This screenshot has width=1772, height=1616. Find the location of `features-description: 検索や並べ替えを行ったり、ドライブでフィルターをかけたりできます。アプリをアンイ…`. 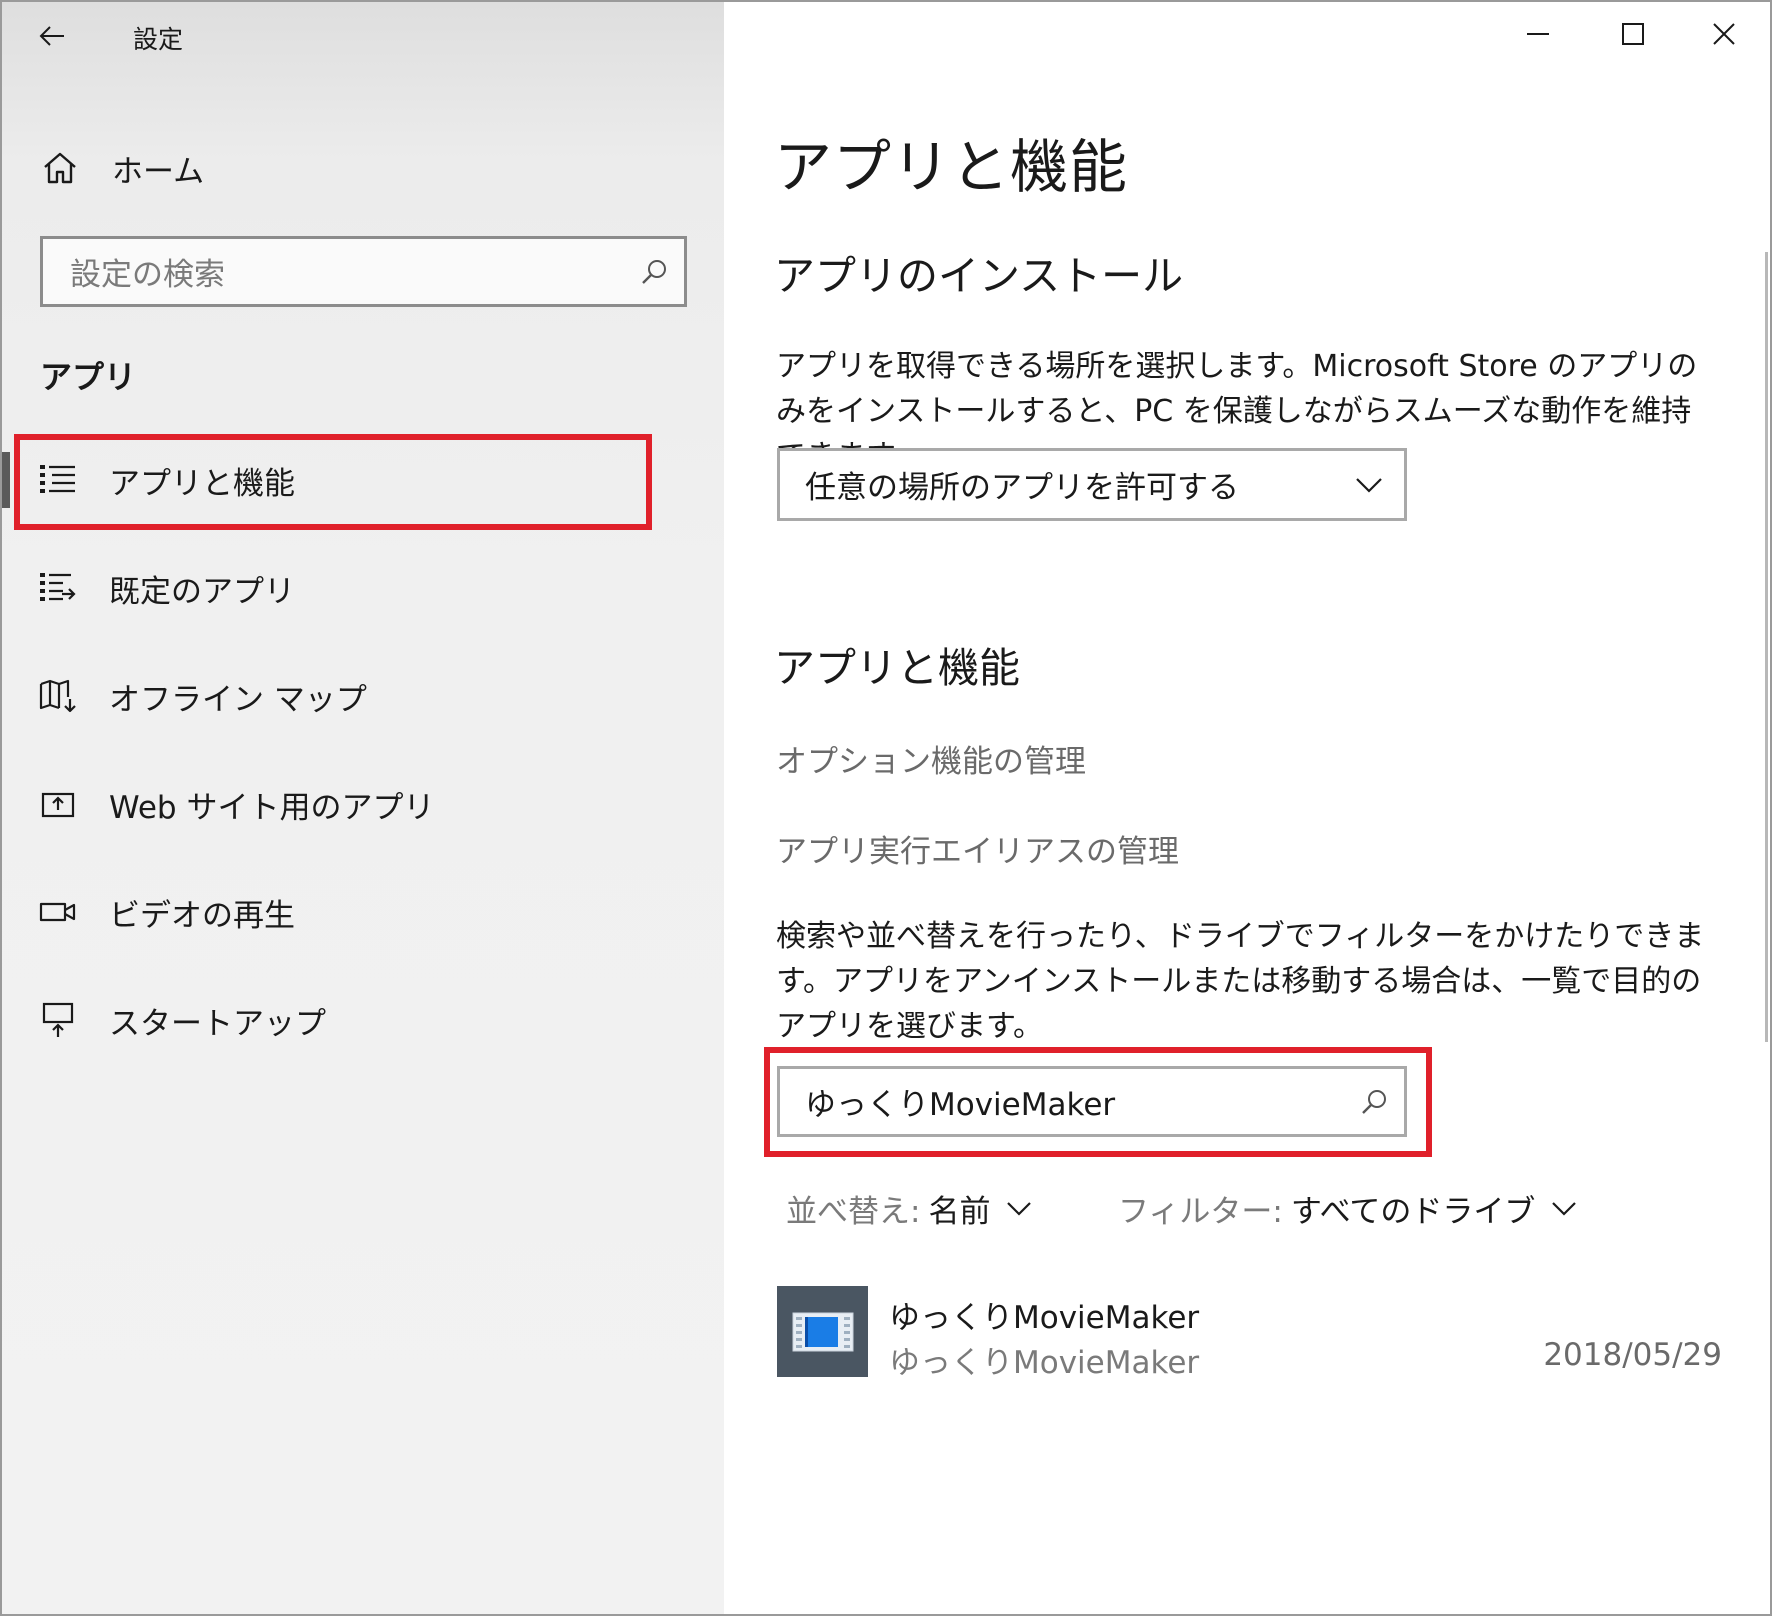

features-description: 検索や並べ替えを行ったり、ドライブでフィルターをかけたりできます。アプリをアンイ… is located at coordinates (1240, 981).